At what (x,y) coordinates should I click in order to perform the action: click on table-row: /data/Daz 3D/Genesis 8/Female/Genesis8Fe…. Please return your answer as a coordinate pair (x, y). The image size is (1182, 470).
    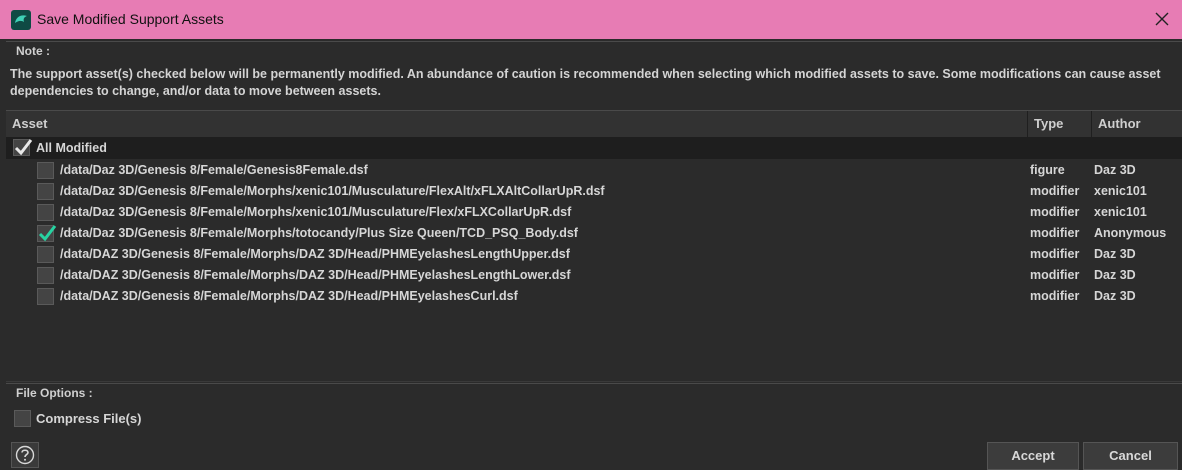
    Looking at the image, I should click on (594, 170).